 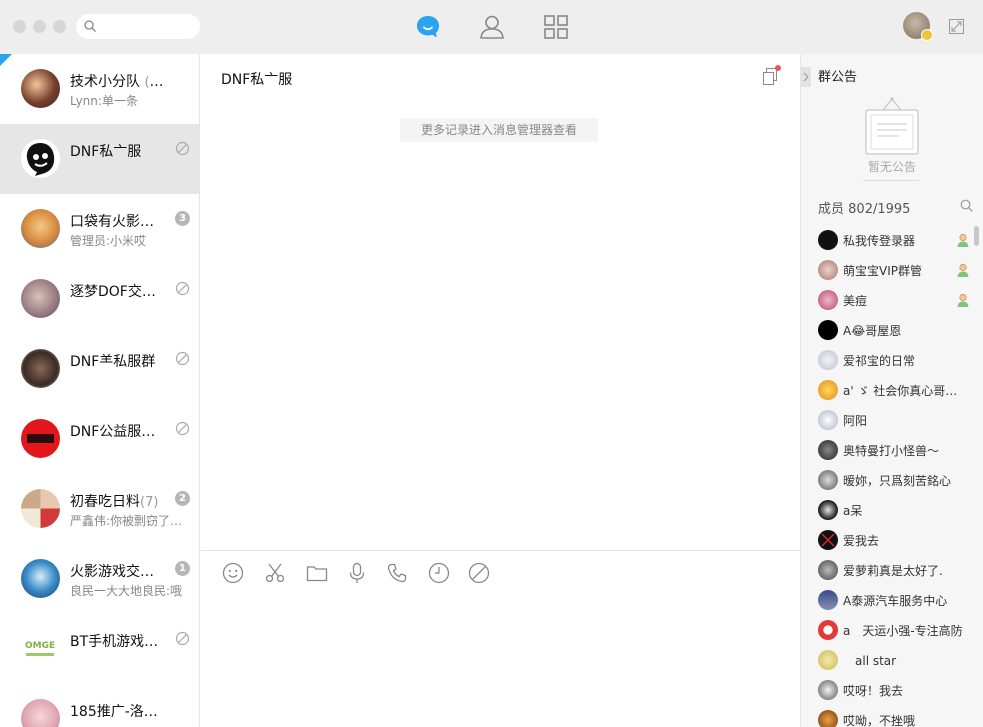 I want to click on chat-item-early-spring: 初春吃日料(7) 严鑫伟:你被剽窃了。… 2, so click(x=99, y=509).